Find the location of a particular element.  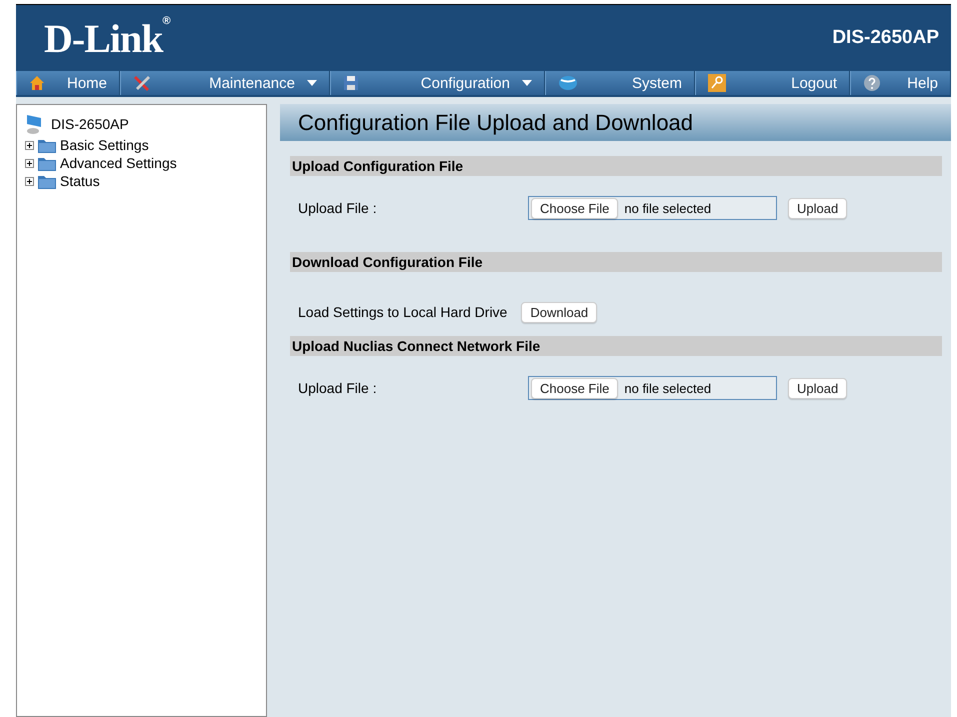

nav-item: Help is located at coordinates (900, 83).